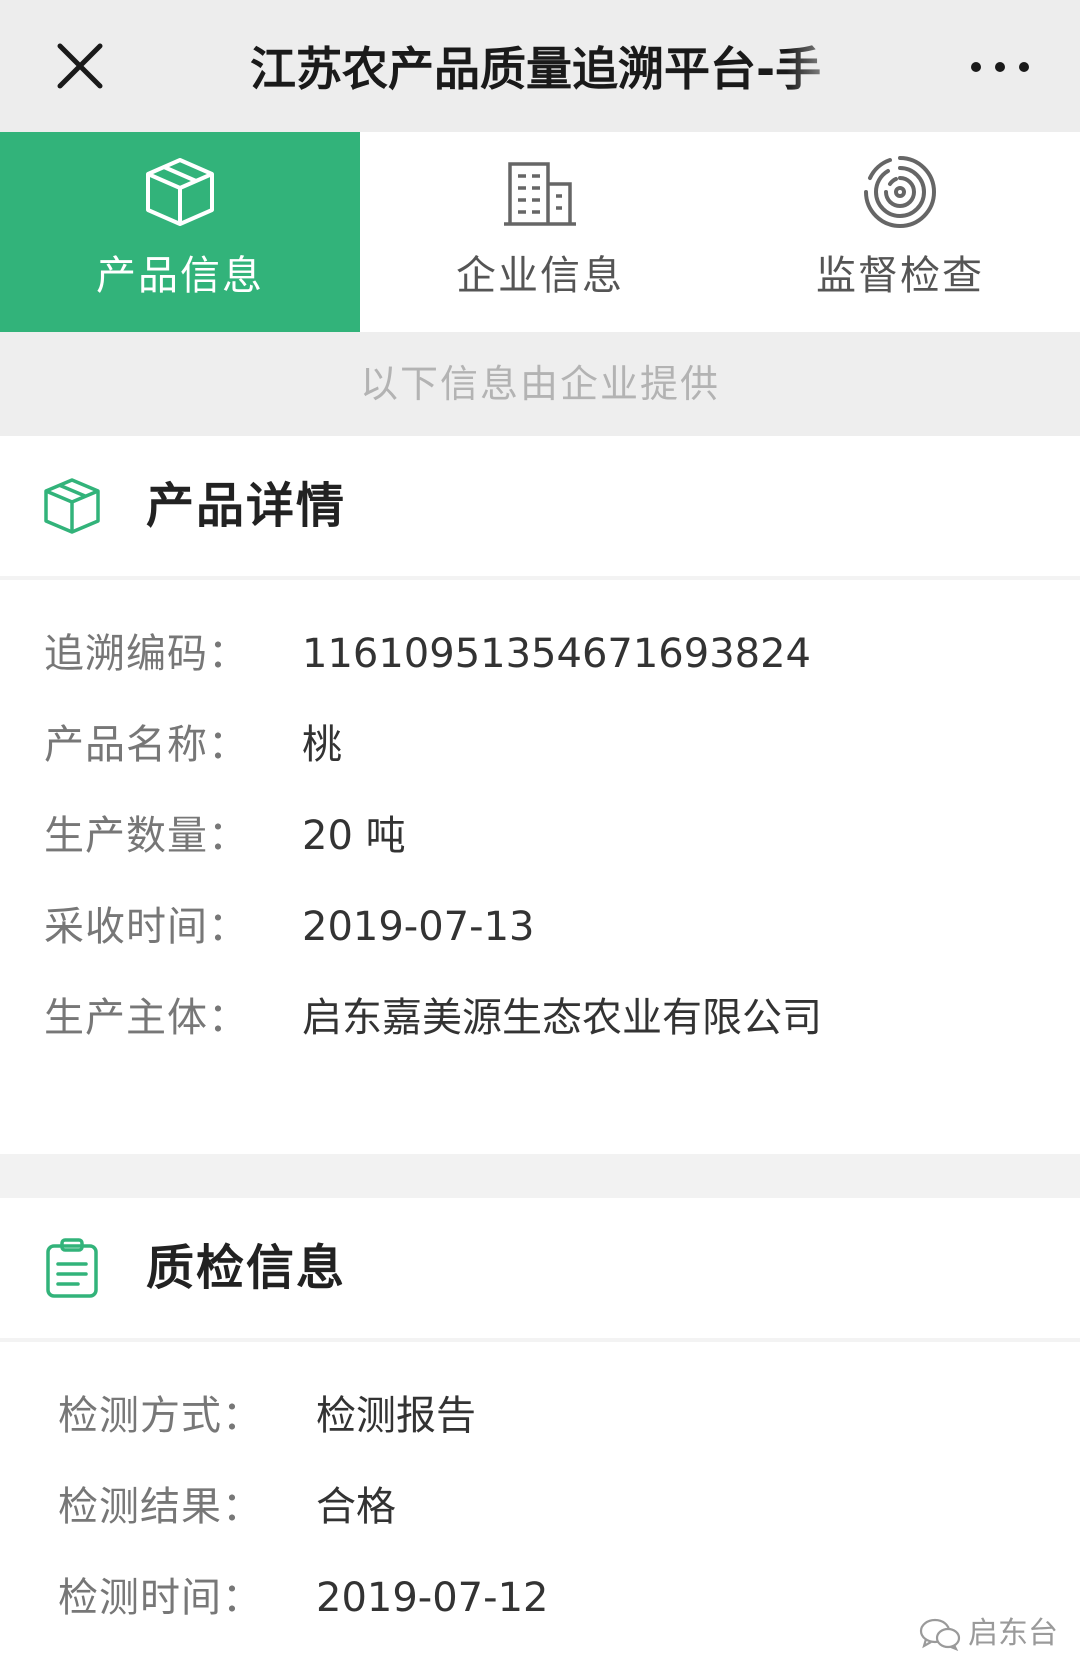 The width and height of the screenshot is (1080, 1672). I want to click on building-icon, so click(540, 194).